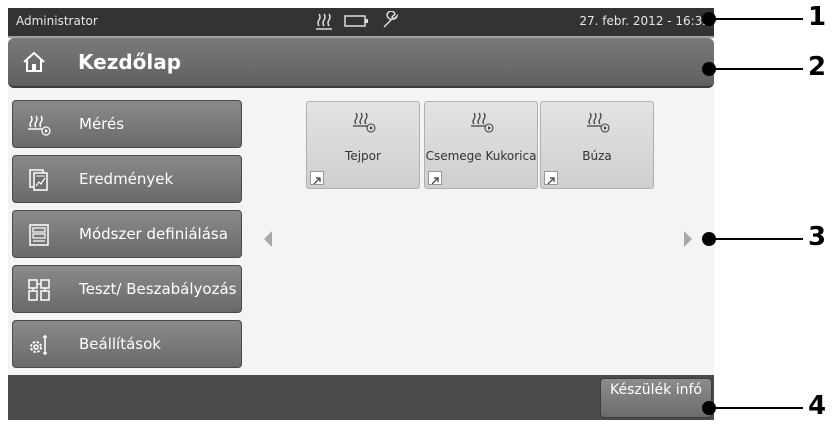 The image size is (835, 426). Describe the element at coordinates (38, 180) in the screenshot. I see `results-icon` at that location.